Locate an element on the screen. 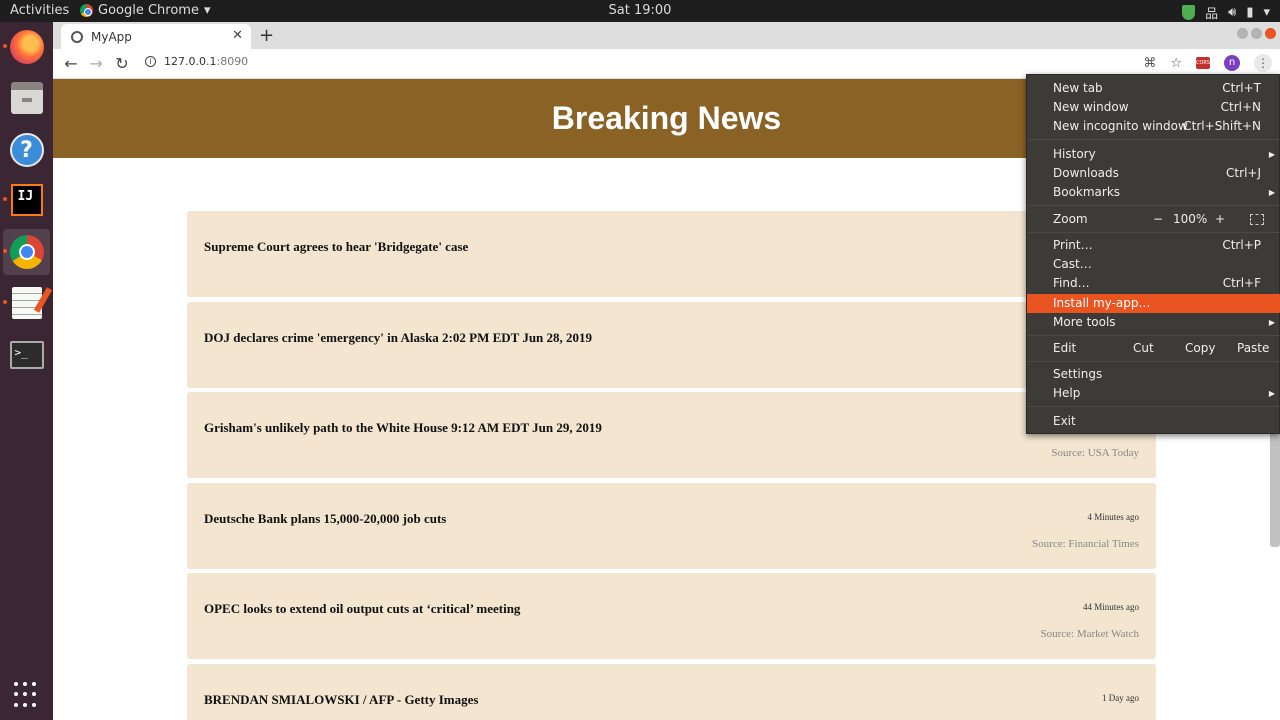 Image resolution: width=1280 pixels, height=720 pixels. translate-icon: ⌘ is located at coordinates (1149, 63).